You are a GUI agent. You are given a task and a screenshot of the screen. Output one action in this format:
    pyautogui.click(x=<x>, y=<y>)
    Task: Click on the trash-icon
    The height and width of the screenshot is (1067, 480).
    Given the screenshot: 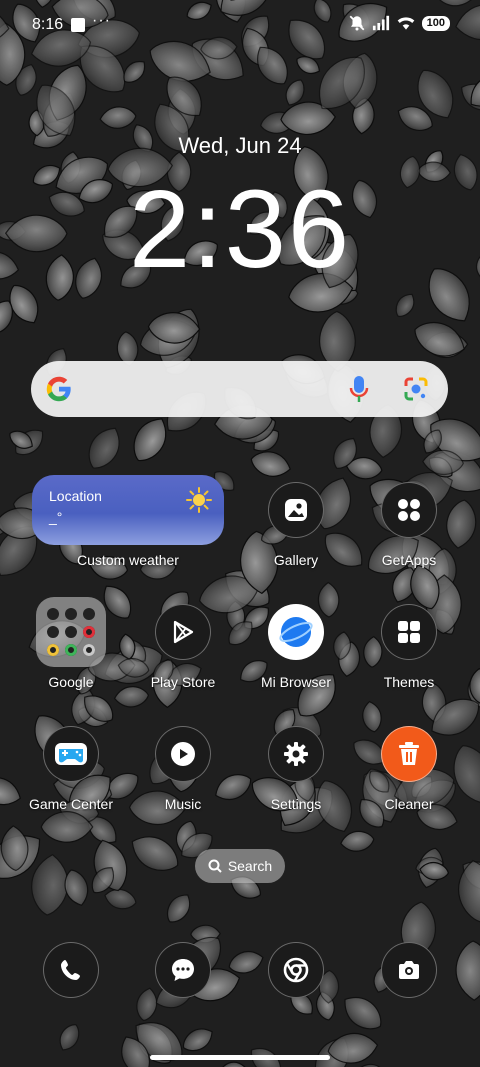 What is the action you would take?
    pyautogui.click(x=409, y=753)
    